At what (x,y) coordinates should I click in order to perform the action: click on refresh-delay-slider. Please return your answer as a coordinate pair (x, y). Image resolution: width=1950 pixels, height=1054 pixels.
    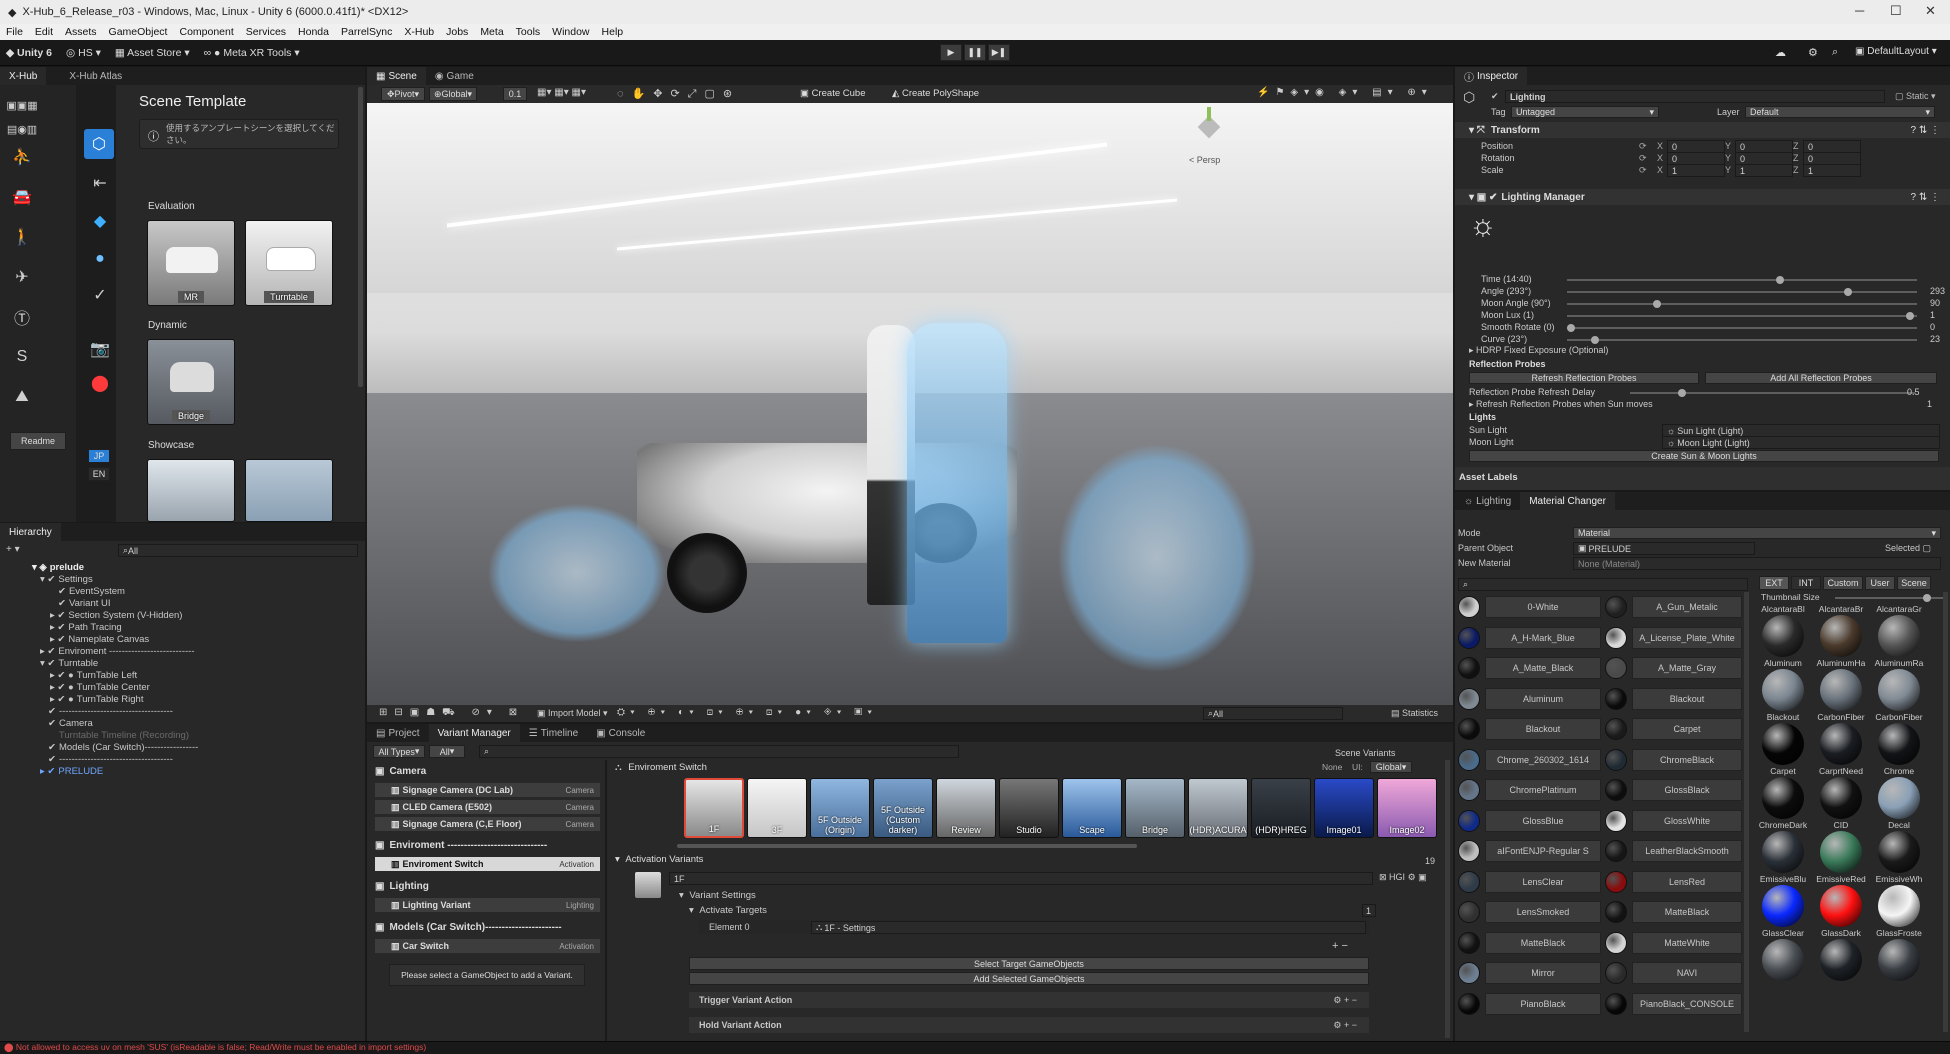
    Looking at the image, I should click on (1772, 393).